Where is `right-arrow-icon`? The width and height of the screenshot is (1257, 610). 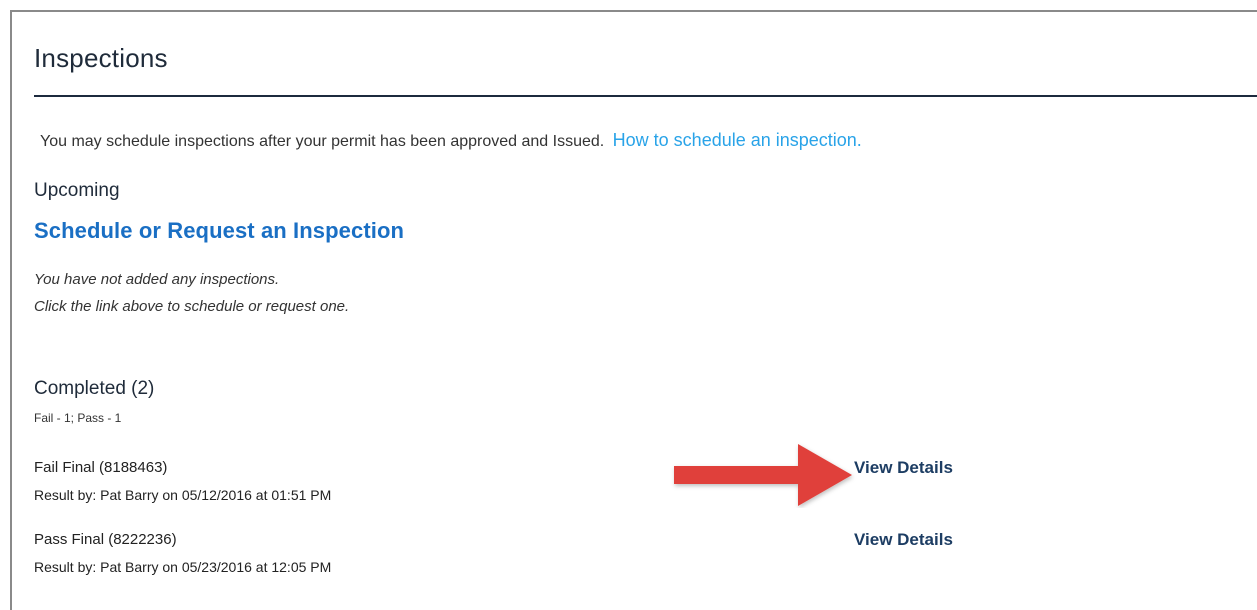
right-arrow-icon is located at coordinates (763, 475).